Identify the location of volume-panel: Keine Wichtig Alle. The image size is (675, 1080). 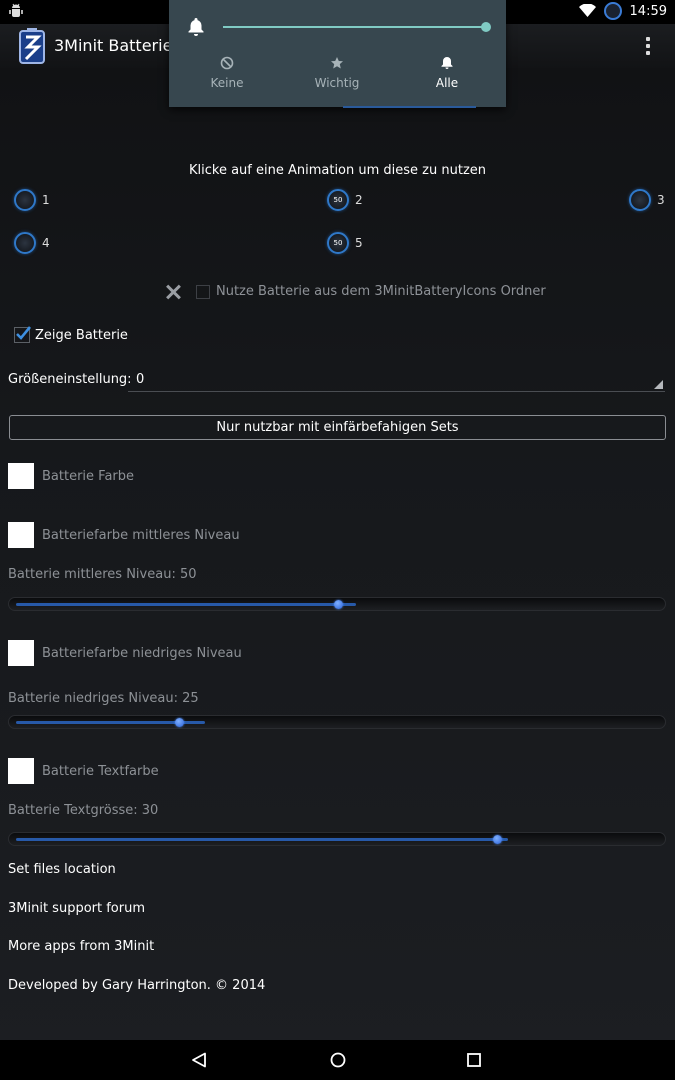
(337, 53).